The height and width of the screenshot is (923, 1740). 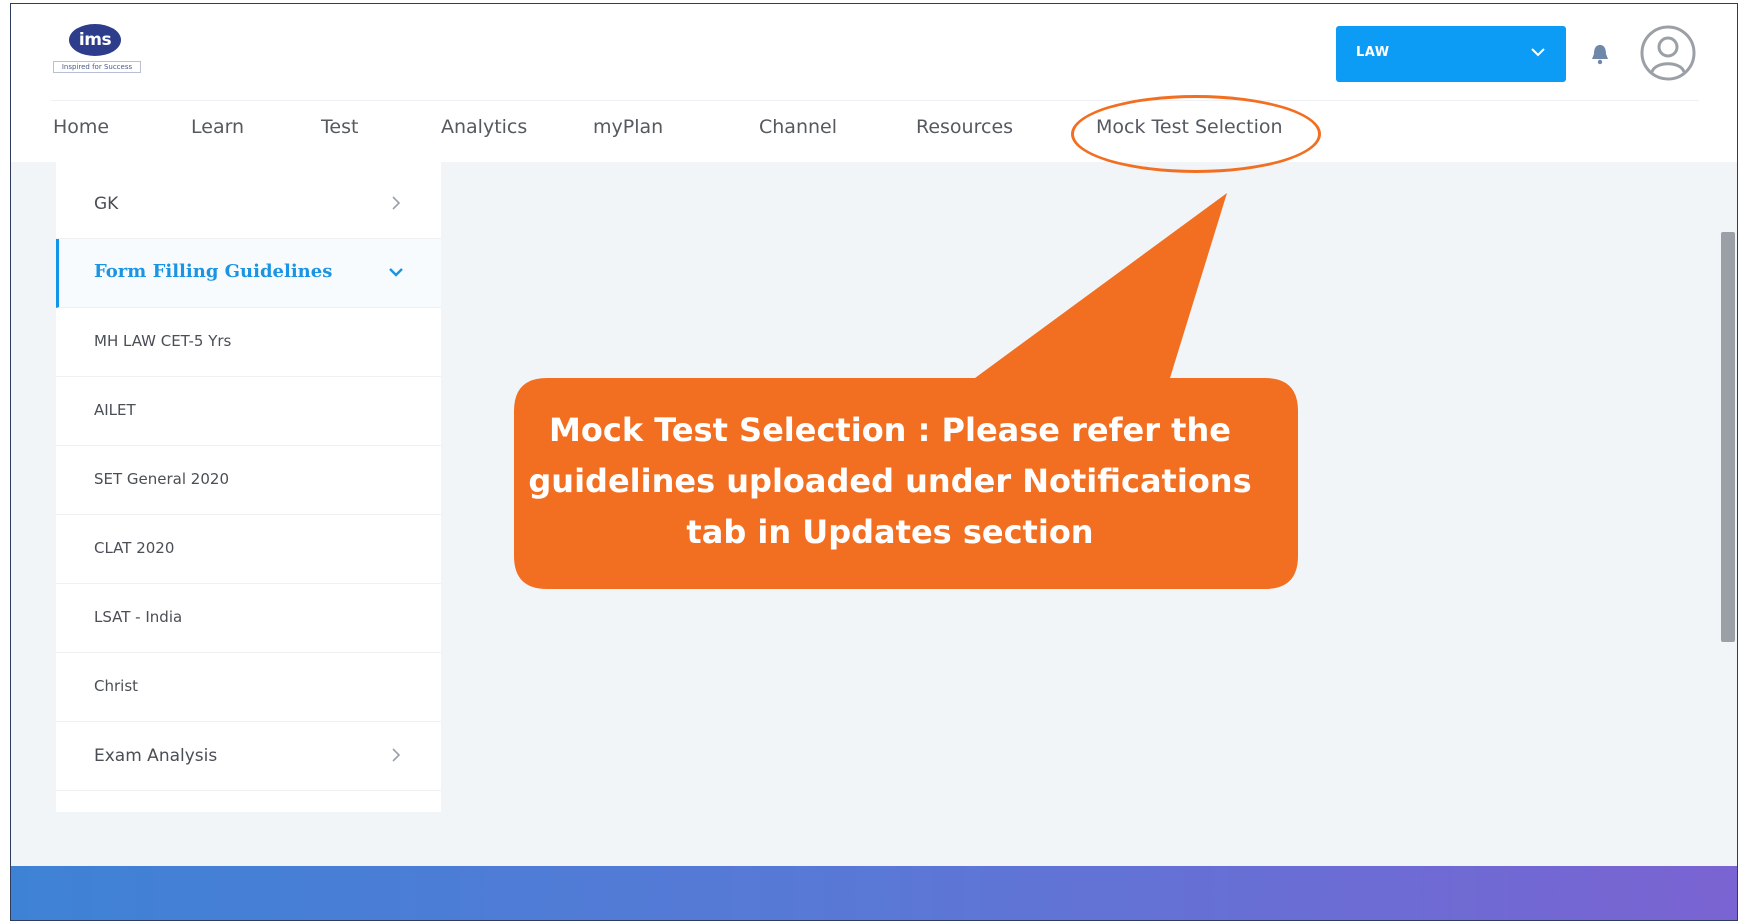 I want to click on sidebar-item-label: AILET, so click(x=115, y=410).